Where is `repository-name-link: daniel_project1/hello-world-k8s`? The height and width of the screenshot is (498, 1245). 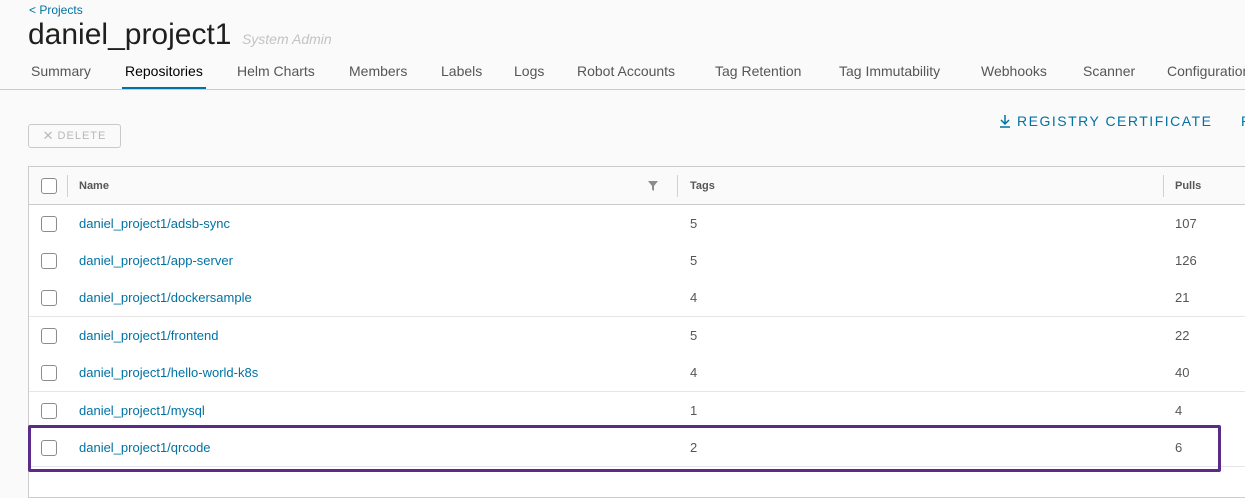 repository-name-link: daniel_project1/hello-world-k8s is located at coordinates (168, 372).